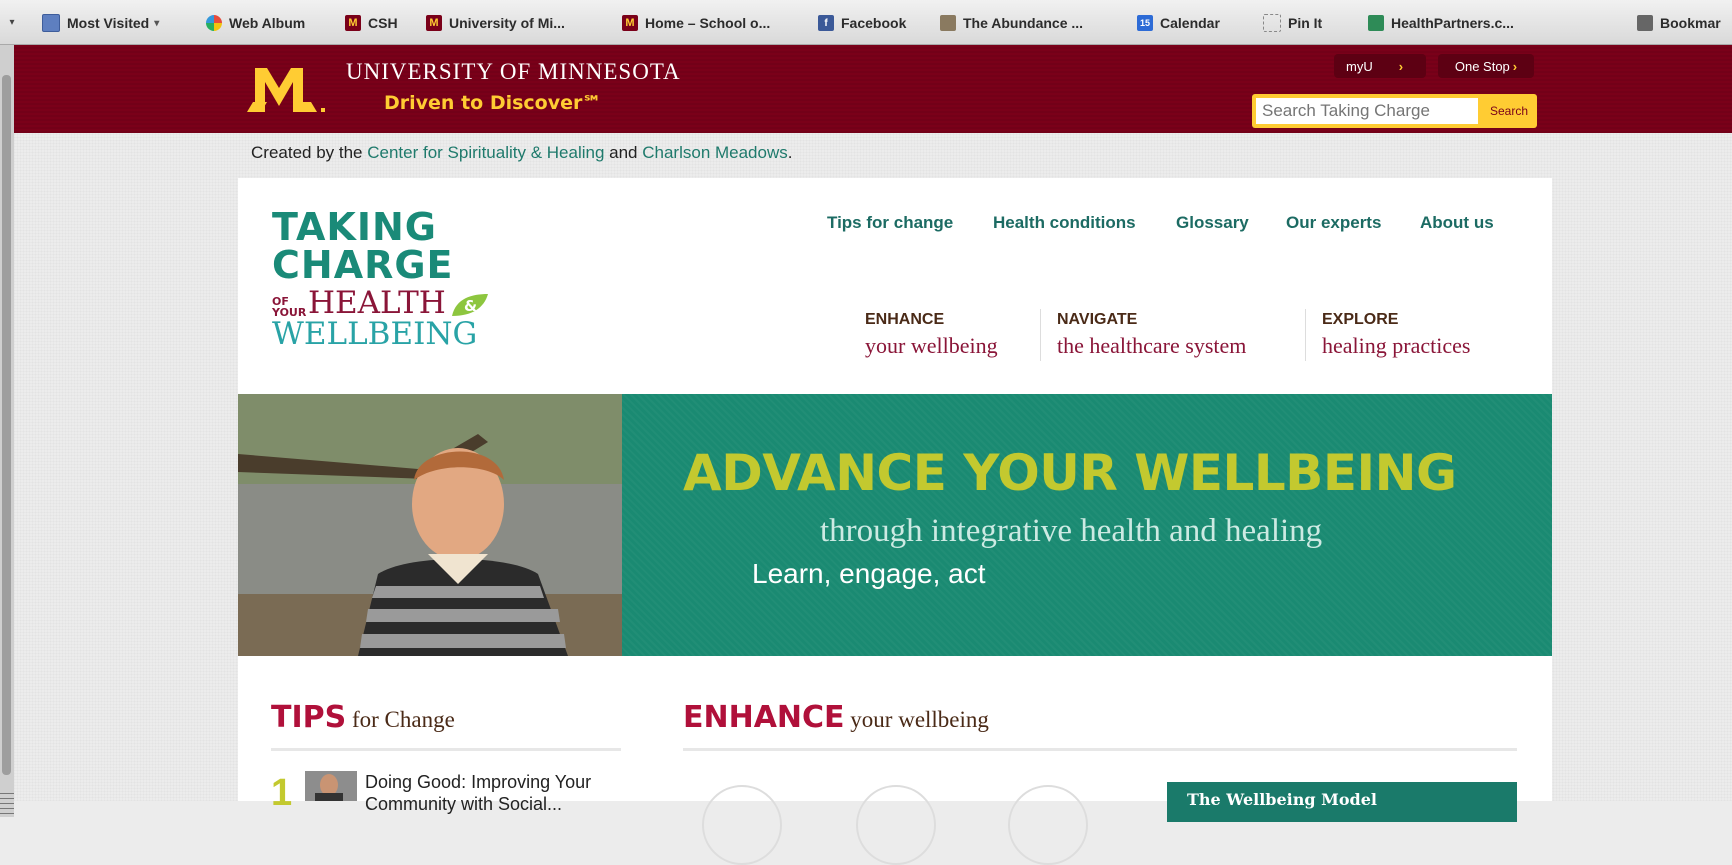 The width and height of the screenshot is (1732, 865). I want to click on bookmark-label: Bookmar, so click(1690, 23).